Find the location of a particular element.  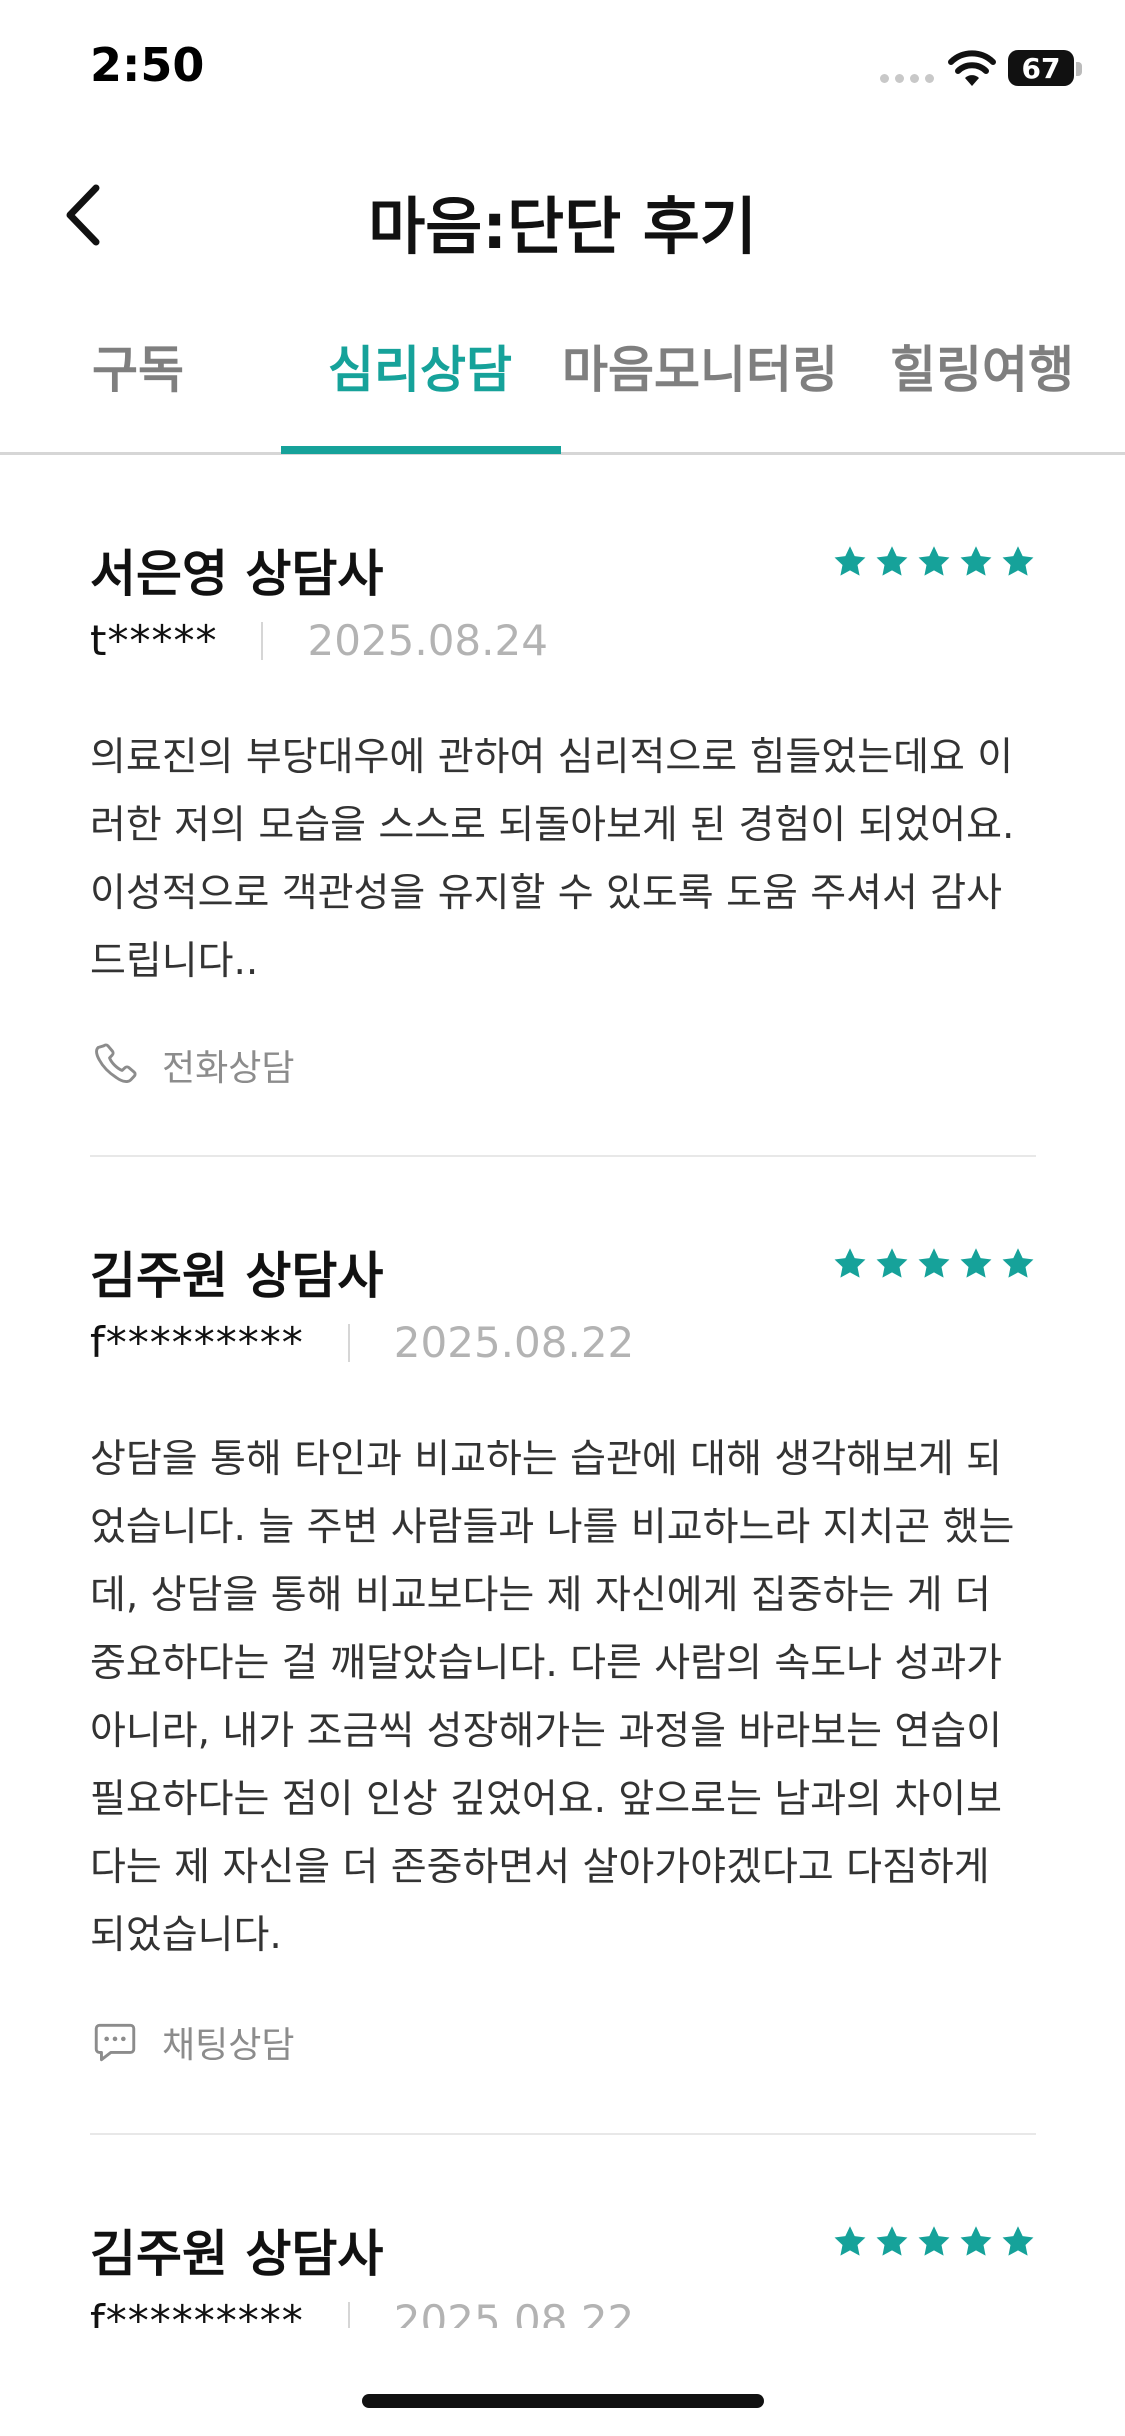

review-date: 2025.08.22 is located at coordinates (514, 1342).